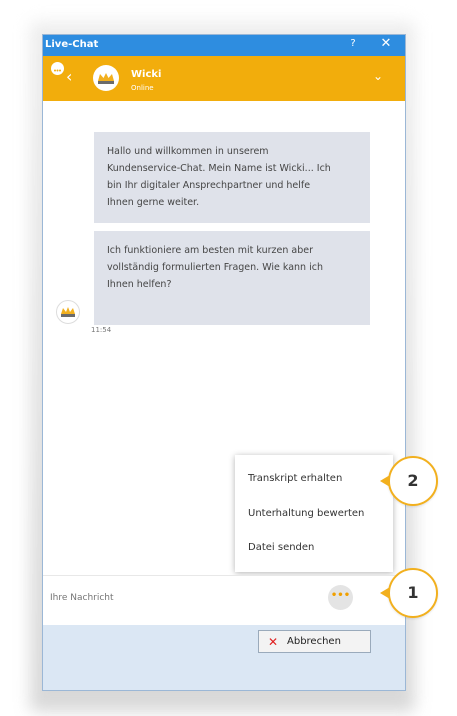 This screenshot has height=716, width=457. I want to click on menu-item-send-file: Datei senden, so click(281, 547).